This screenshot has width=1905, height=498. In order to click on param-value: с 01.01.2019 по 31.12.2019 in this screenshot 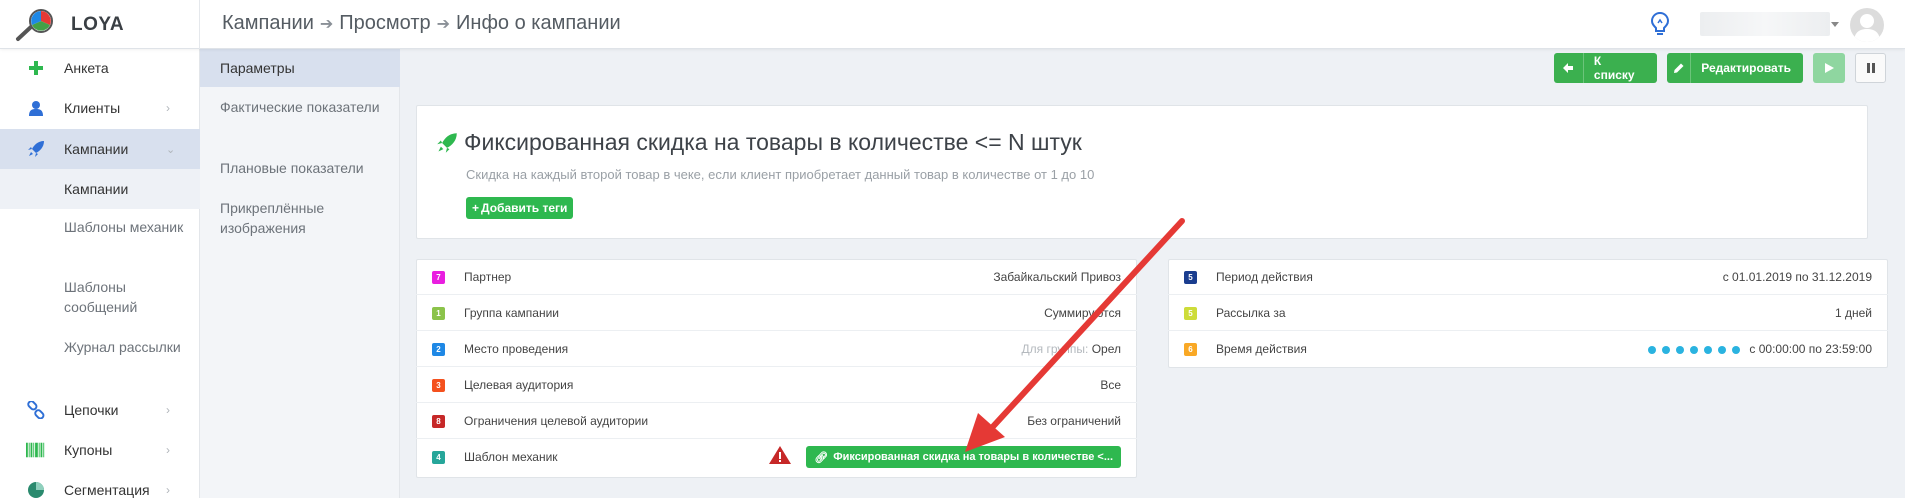, I will do `click(1797, 276)`.